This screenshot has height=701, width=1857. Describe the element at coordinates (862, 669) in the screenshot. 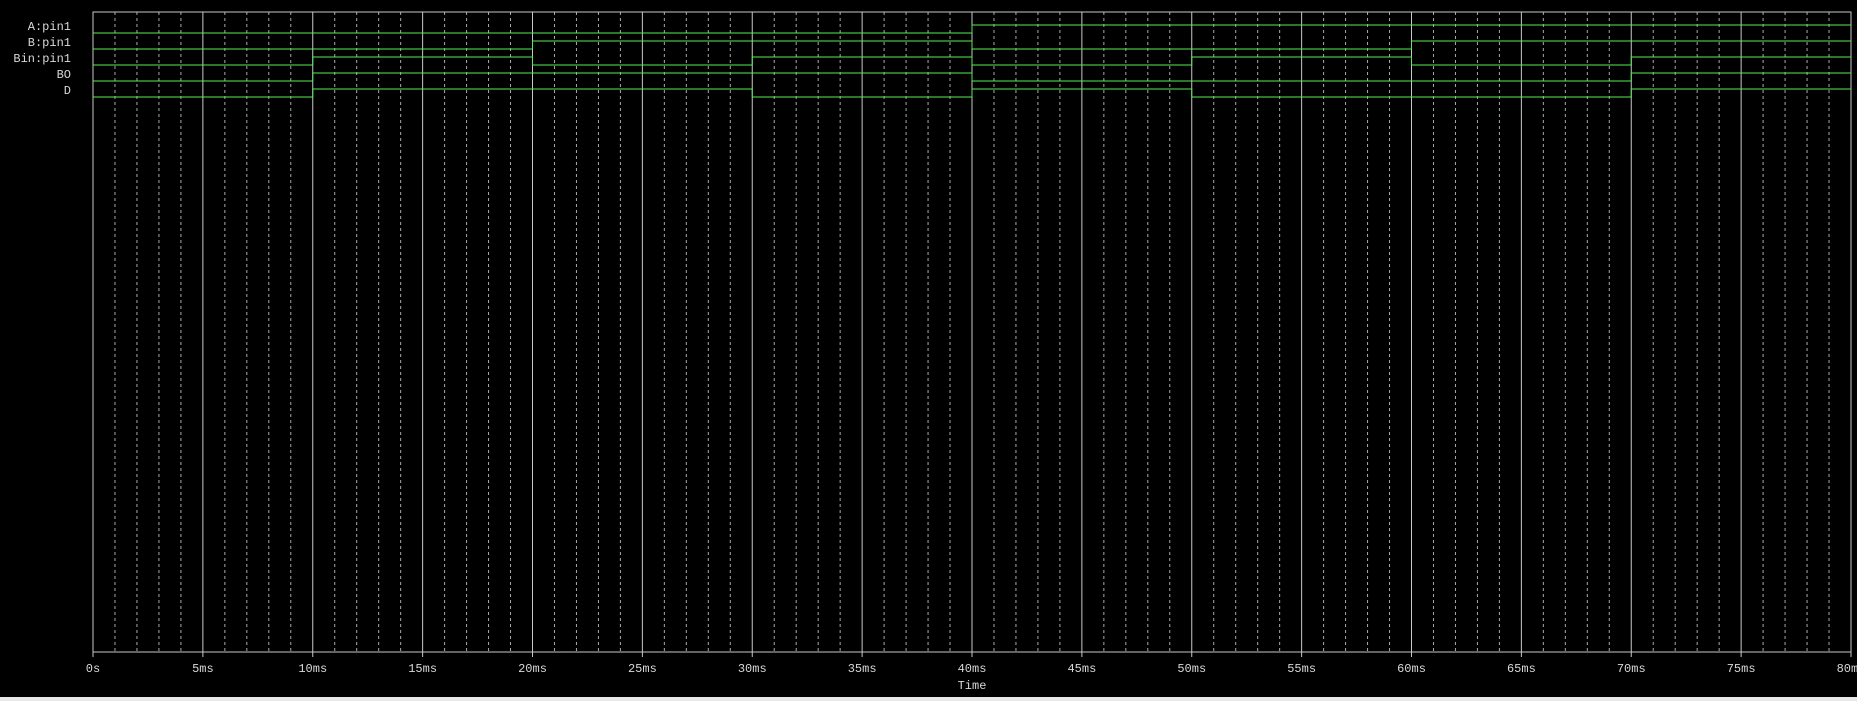

I see `x-tick-label: 35ms` at that location.